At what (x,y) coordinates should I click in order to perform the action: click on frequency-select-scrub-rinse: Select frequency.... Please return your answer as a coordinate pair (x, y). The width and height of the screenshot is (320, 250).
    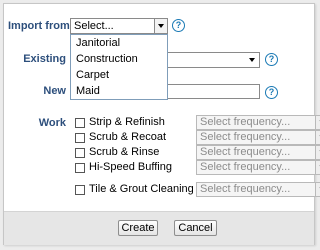
    Looking at the image, I should click on (258, 152).